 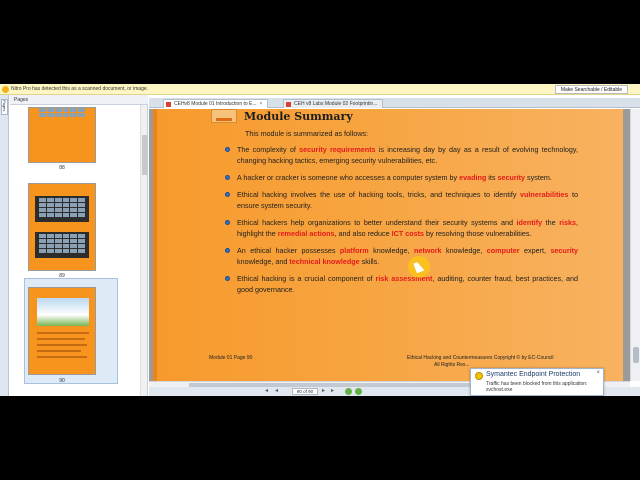 I want to click on vertical-scrollbar, so click(x=635, y=245).